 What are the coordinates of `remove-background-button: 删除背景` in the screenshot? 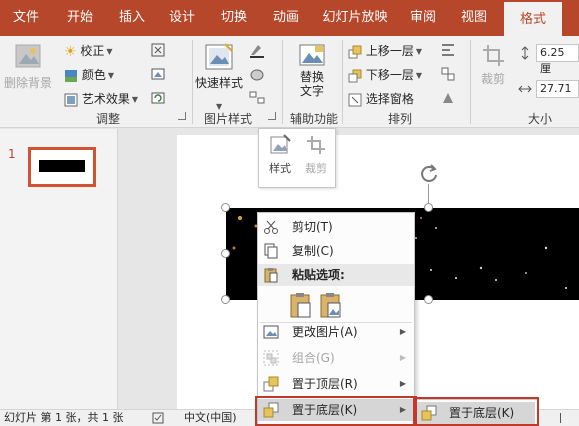 It's located at (28, 66).